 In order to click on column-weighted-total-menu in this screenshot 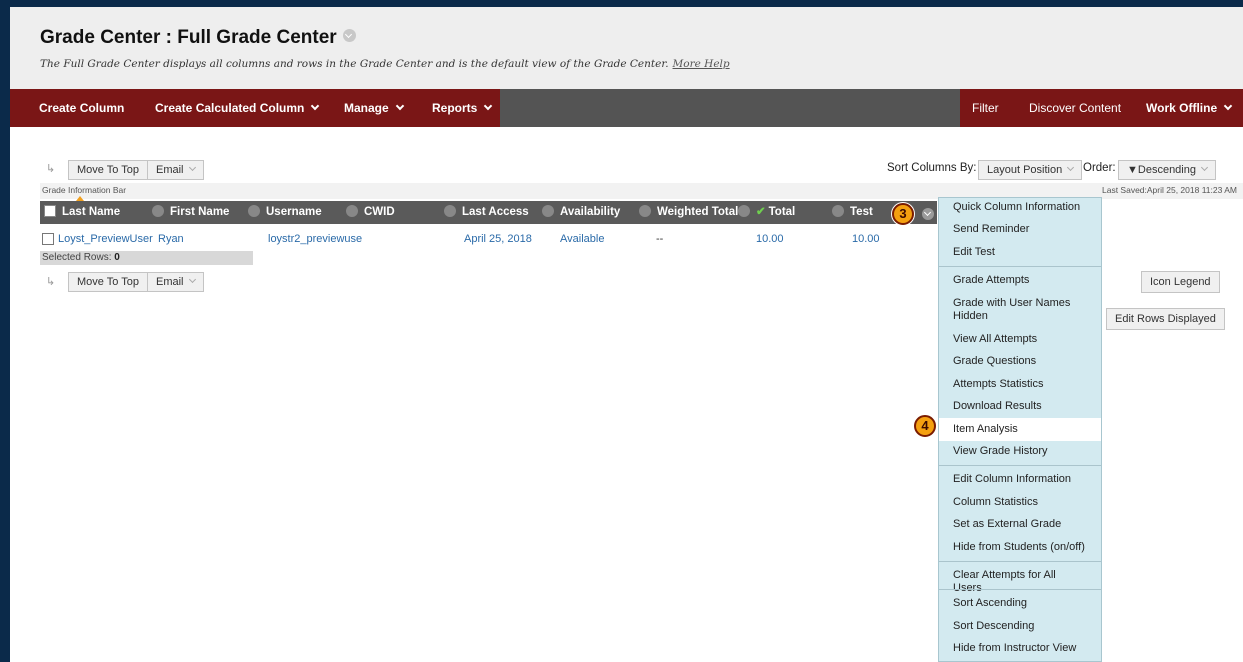, I will do `click(747, 212)`.